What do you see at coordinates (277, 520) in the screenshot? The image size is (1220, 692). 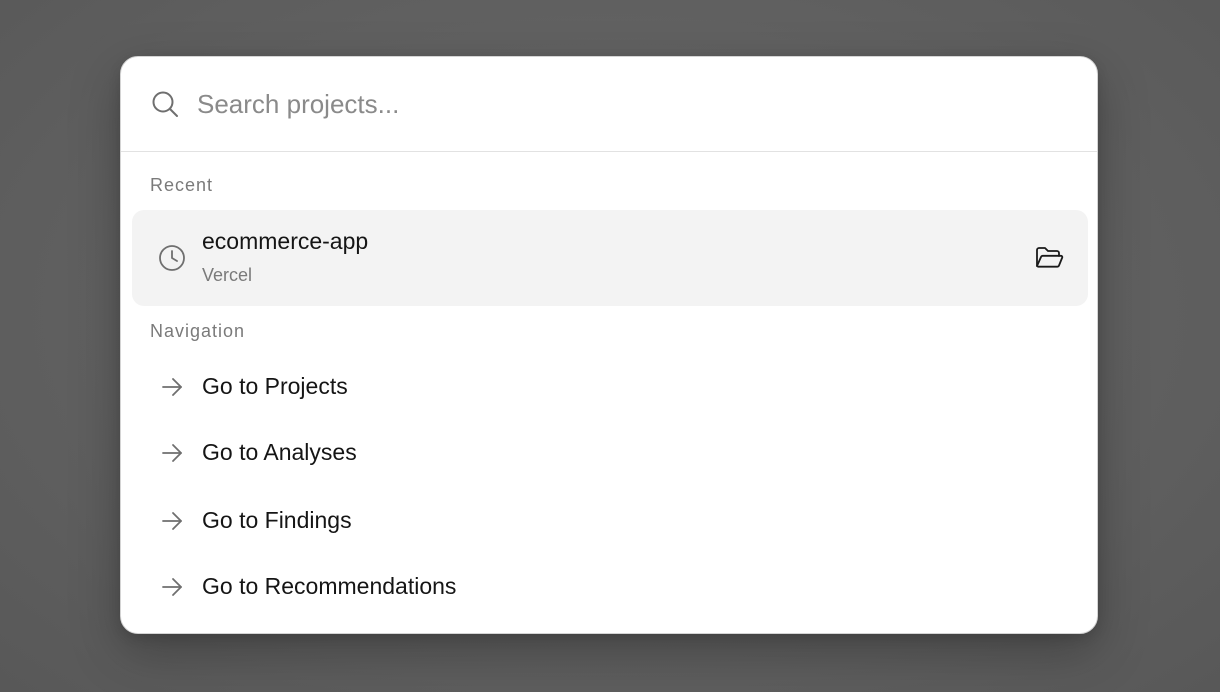 I see `nav-item-label: Go to Findings` at bounding box center [277, 520].